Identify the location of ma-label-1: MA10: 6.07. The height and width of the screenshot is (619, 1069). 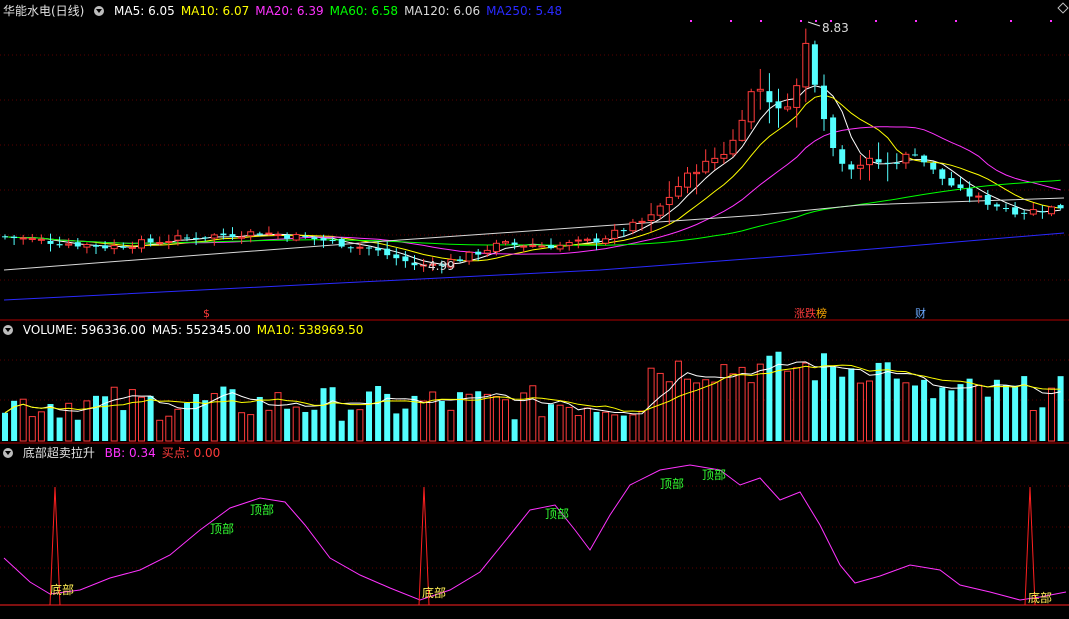
(215, 11).